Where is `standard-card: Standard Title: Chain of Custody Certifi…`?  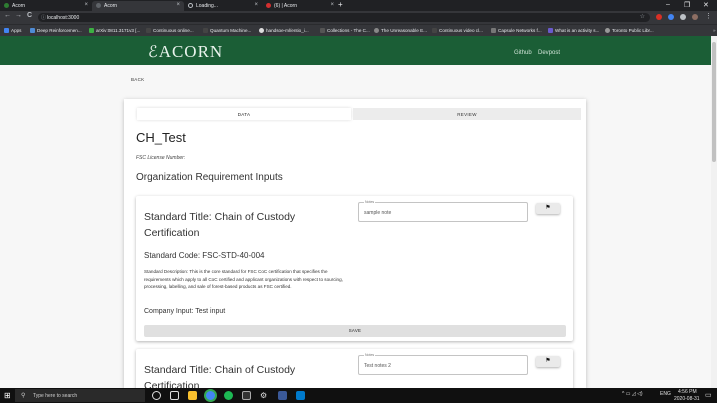 standard-card: Standard Title: Chain of Custody Certifi… is located at coordinates (354, 368).